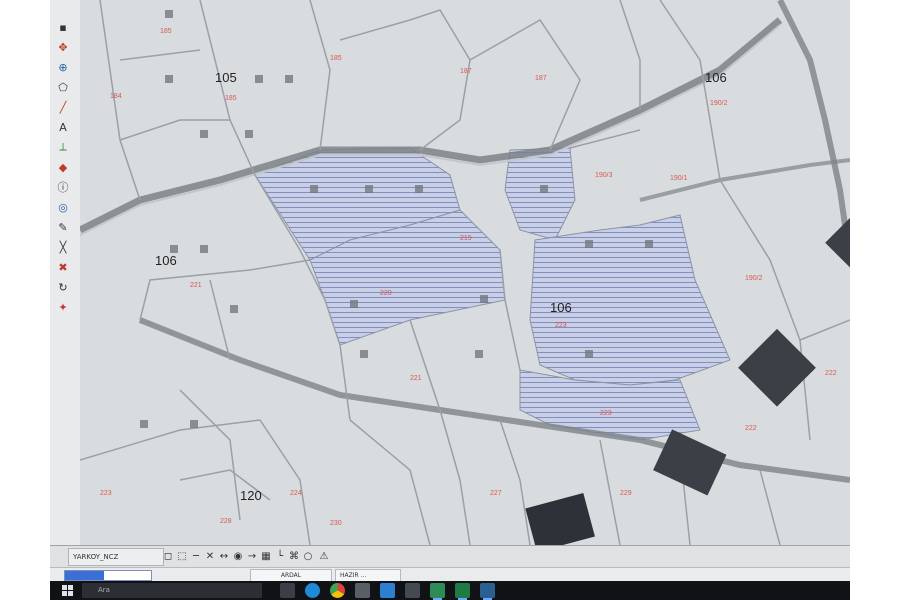 The image size is (900, 600). What do you see at coordinates (63, 247) in the screenshot?
I see `node-icon: ╳` at bounding box center [63, 247].